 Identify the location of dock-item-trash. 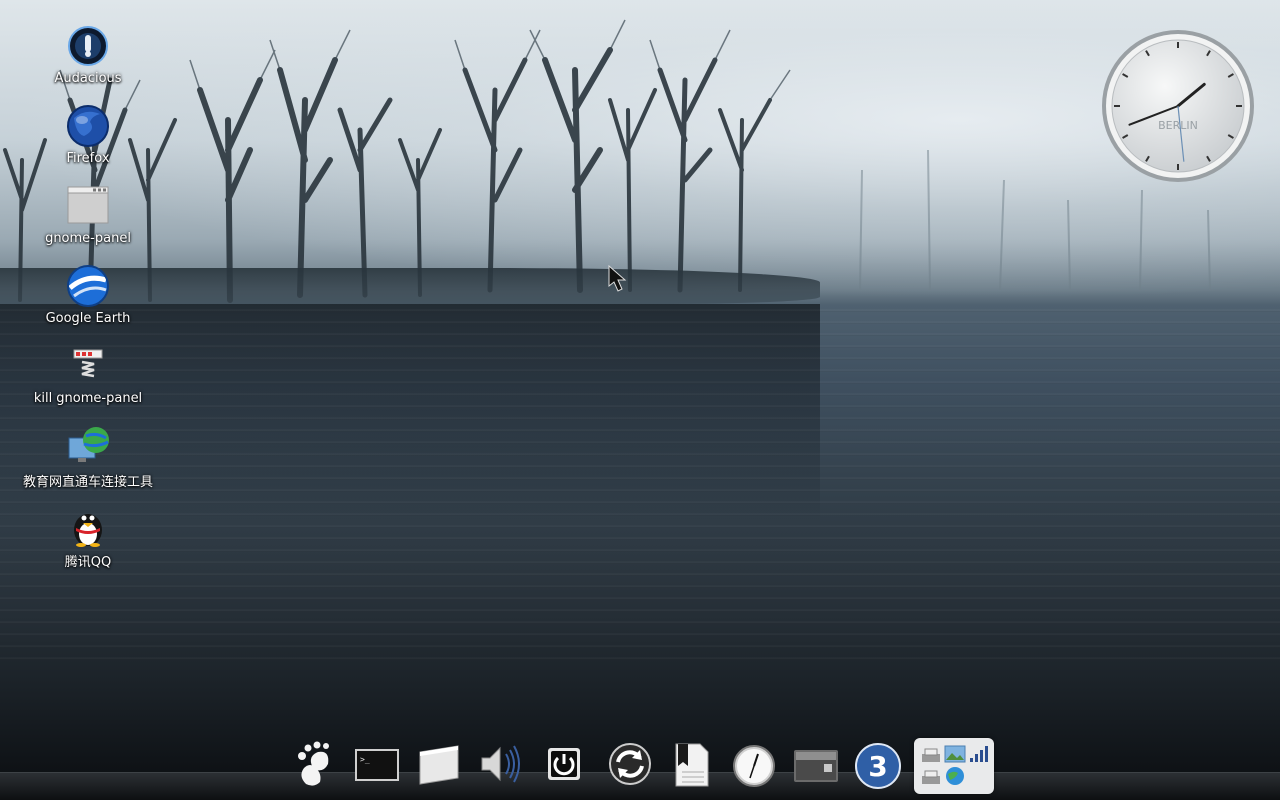
(816, 766).